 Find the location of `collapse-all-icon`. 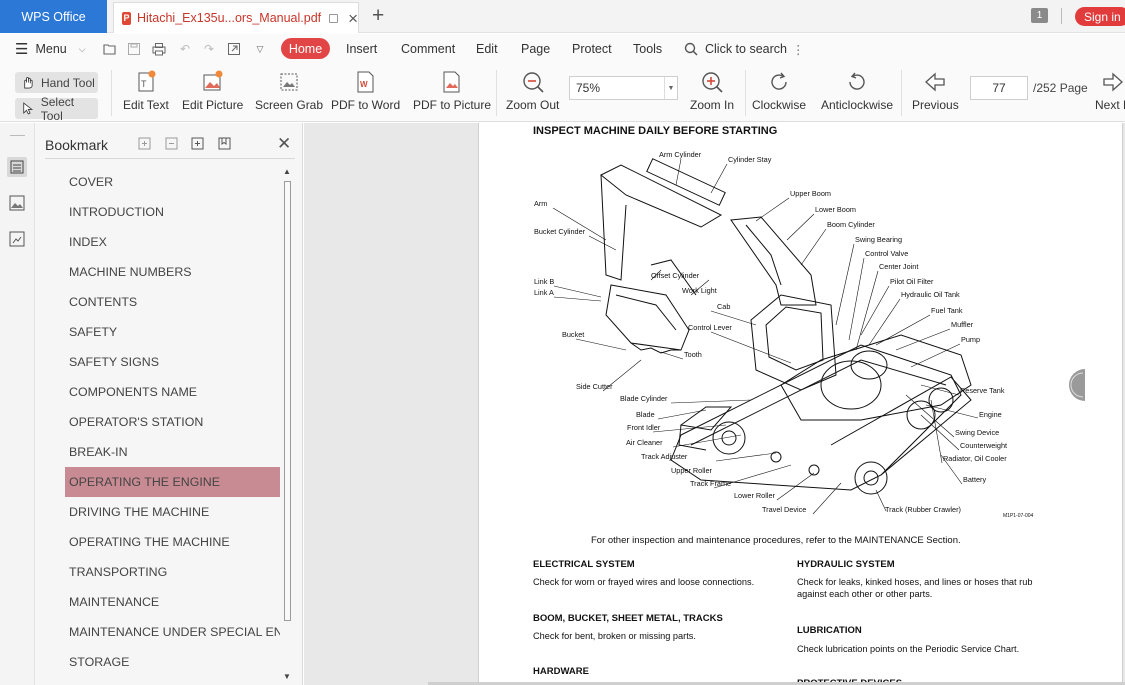

collapse-all-icon is located at coordinates (171, 143).